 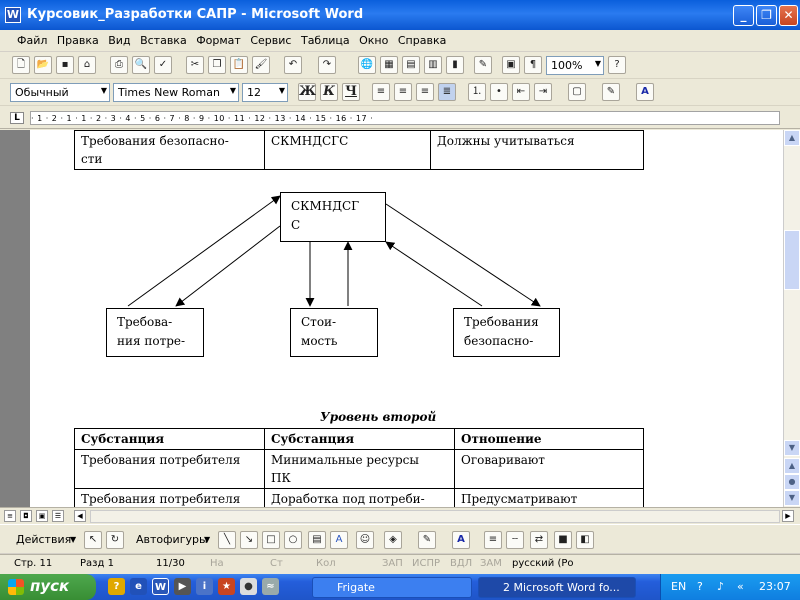 What do you see at coordinates (491, 563) in the screenshot?
I see `status-overtype: ЗАМ` at bounding box center [491, 563].